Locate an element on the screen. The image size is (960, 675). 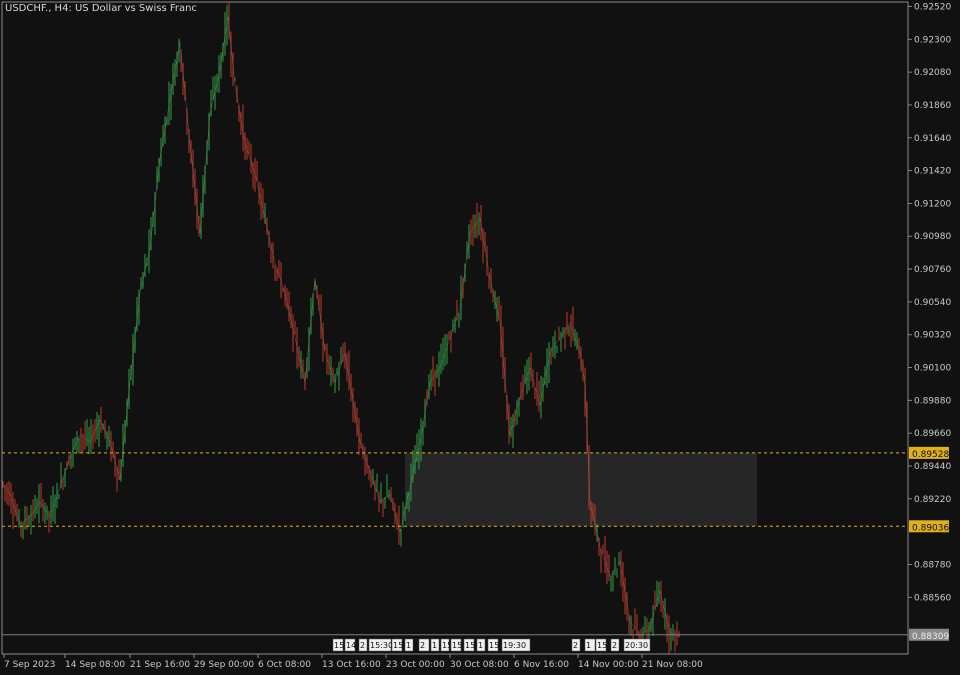
level-label: 0.89528 is located at coordinates (930, 455).